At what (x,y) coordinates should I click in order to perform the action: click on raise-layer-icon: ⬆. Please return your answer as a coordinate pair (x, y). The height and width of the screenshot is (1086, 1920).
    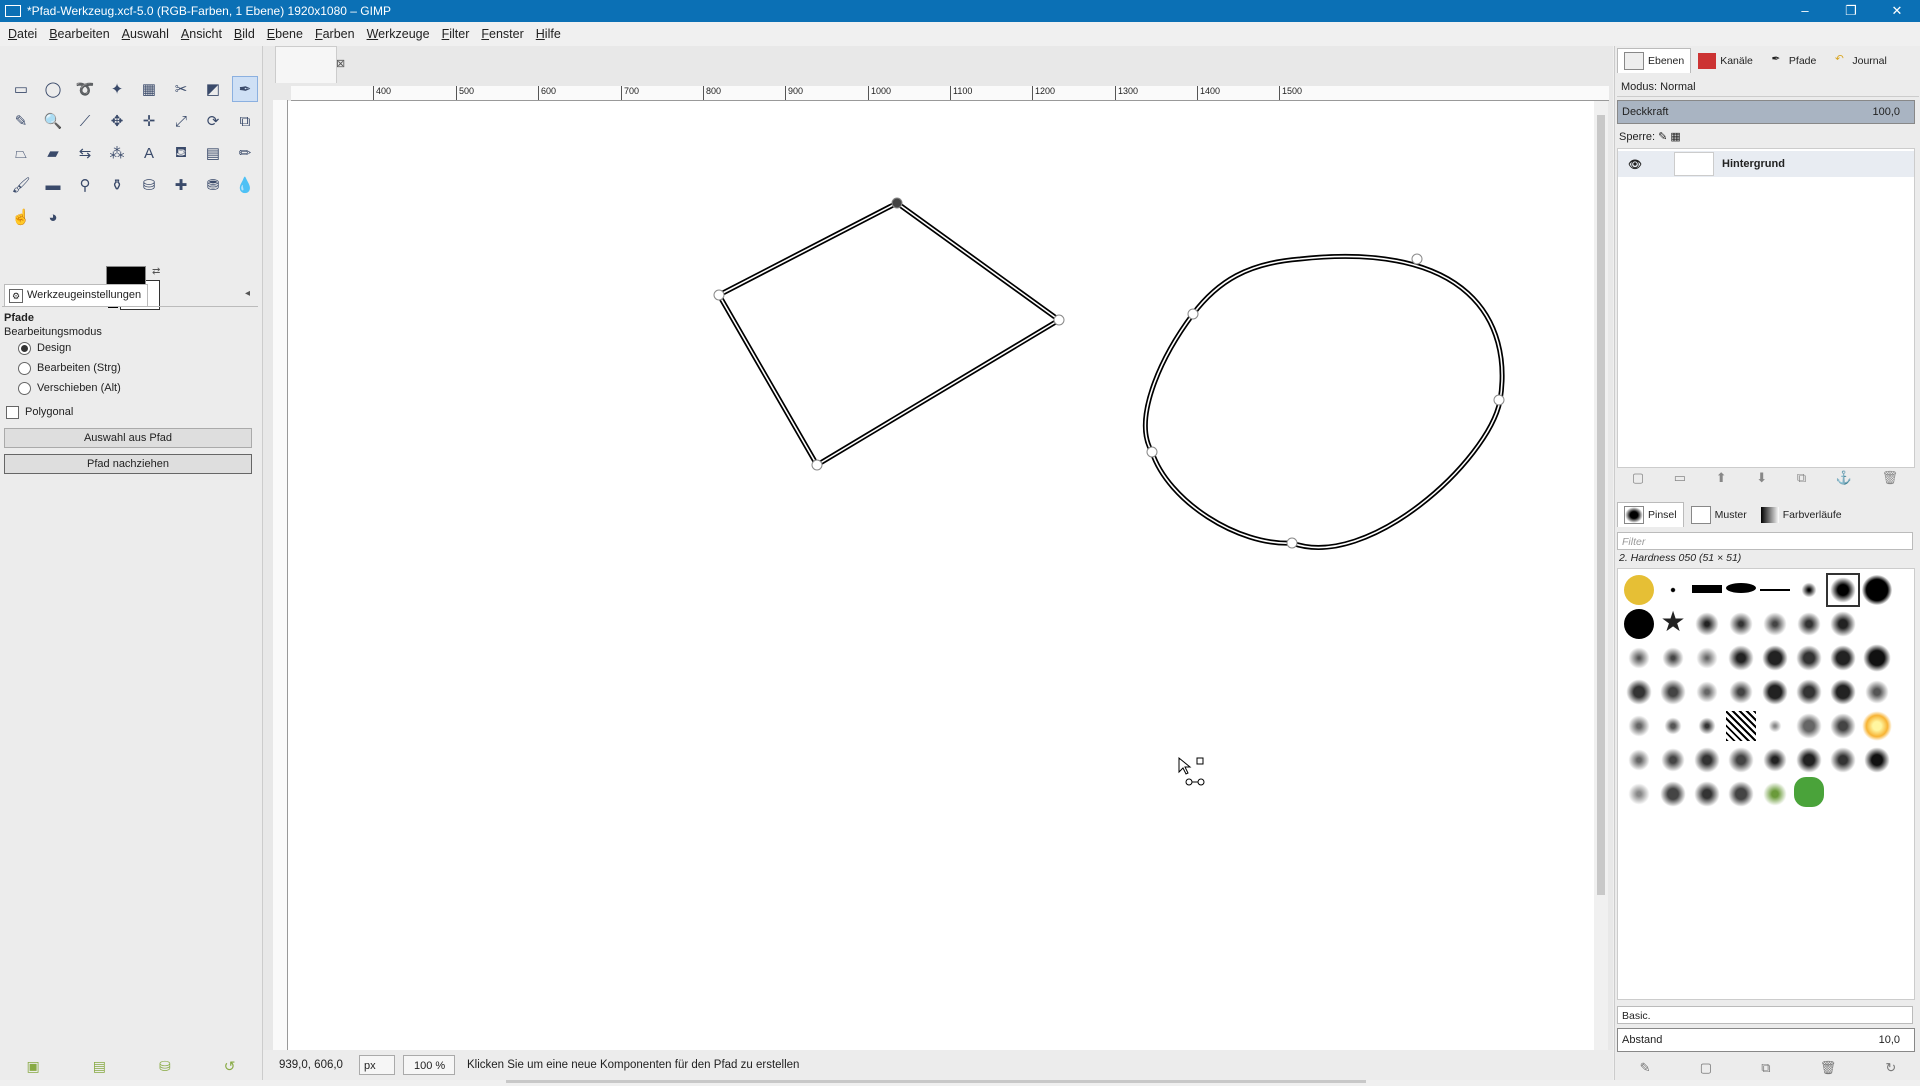
    Looking at the image, I should click on (1721, 481).